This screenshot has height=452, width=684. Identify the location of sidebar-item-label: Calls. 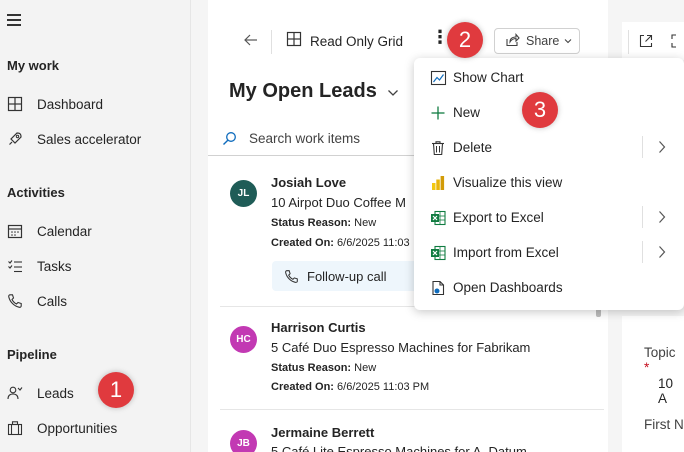
(52, 301).